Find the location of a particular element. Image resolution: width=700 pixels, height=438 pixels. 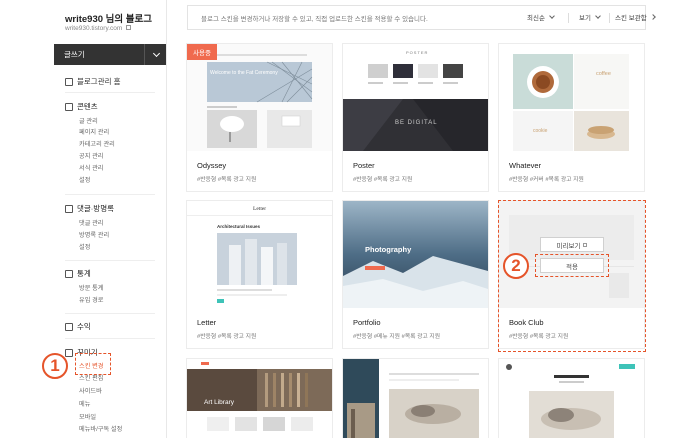

skin-thumbnail-poster: POSTER BE DIGITAL is located at coordinates (415, 97).